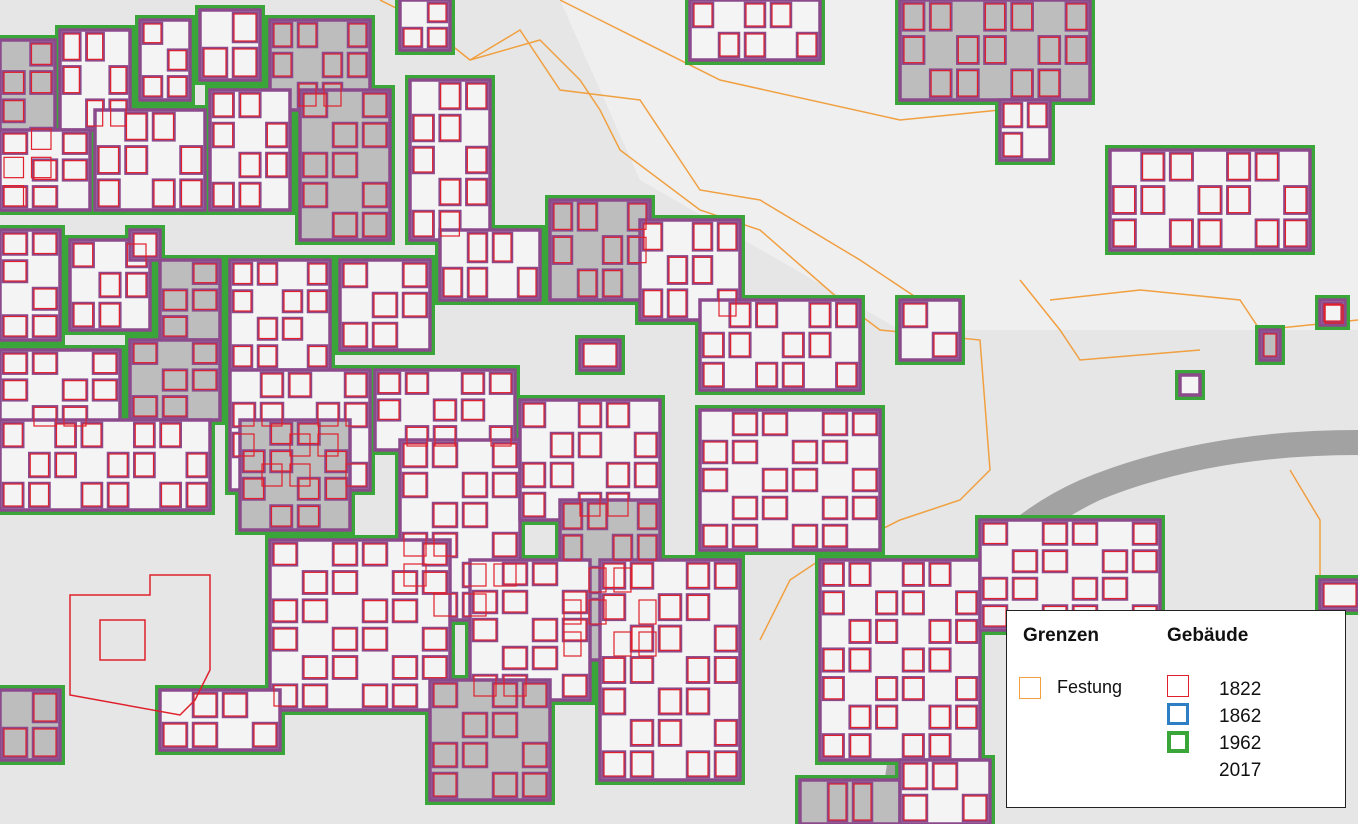 The height and width of the screenshot is (824, 1358). What do you see at coordinates (1090, 687) in the screenshot?
I see `legend-item-festung: Festung` at bounding box center [1090, 687].